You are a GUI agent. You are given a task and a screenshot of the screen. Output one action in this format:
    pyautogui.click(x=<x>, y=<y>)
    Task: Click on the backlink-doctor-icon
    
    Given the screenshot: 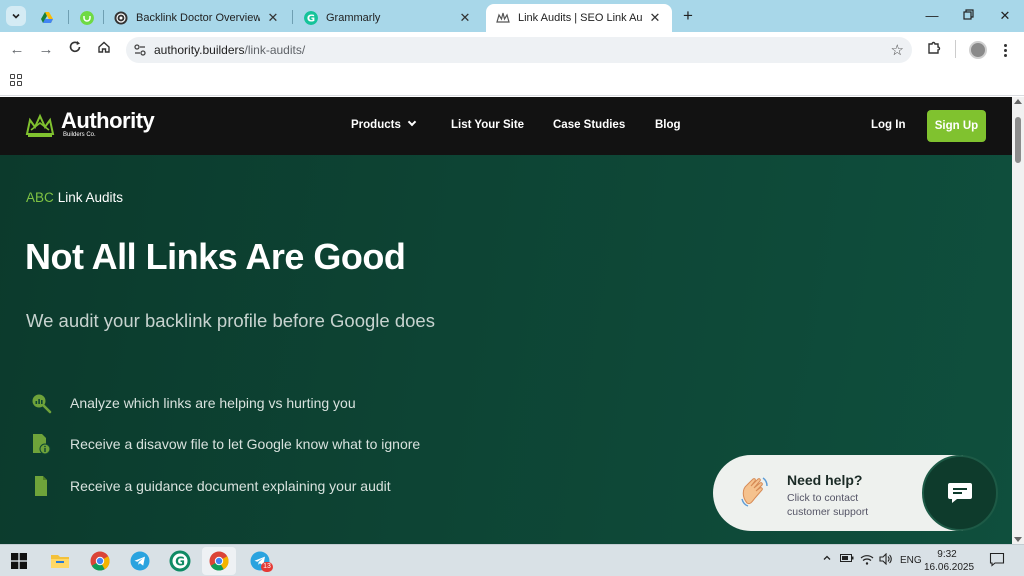 What is the action you would take?
    pyautogui.click(x=121, y=18)
    